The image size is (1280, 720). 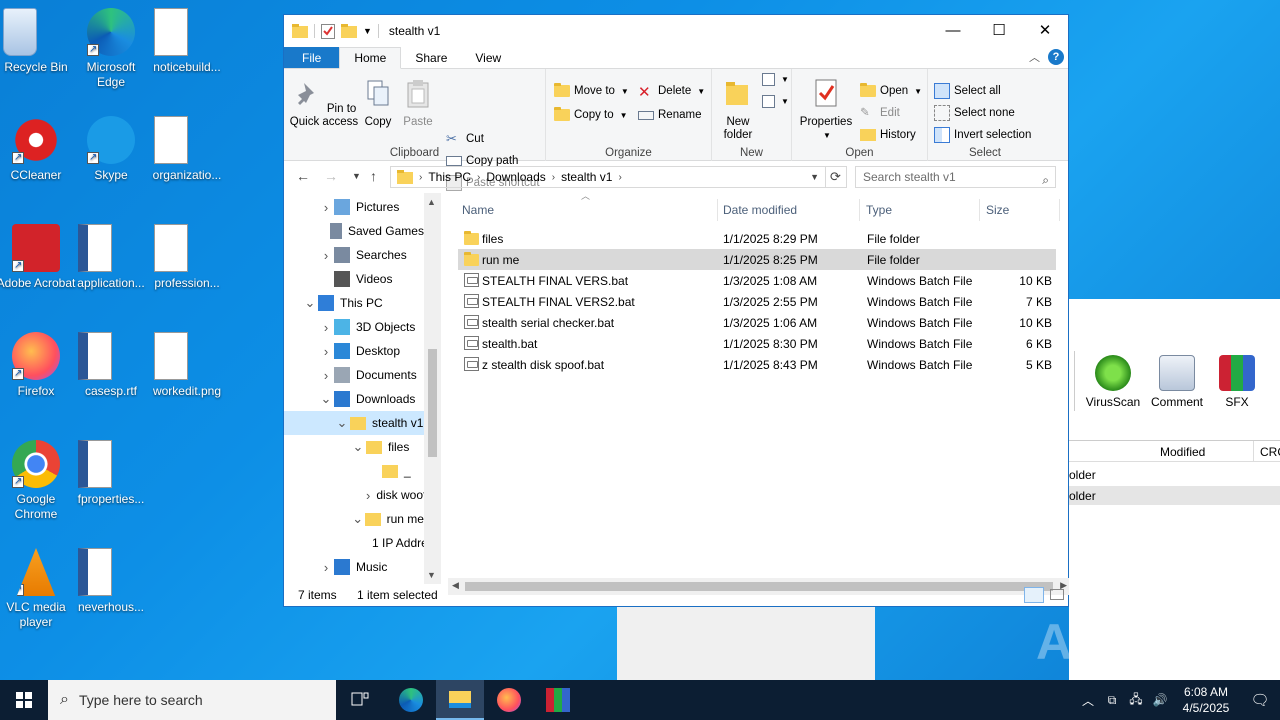 I want to click on tab-share: Share, so click(x=431, y=57).